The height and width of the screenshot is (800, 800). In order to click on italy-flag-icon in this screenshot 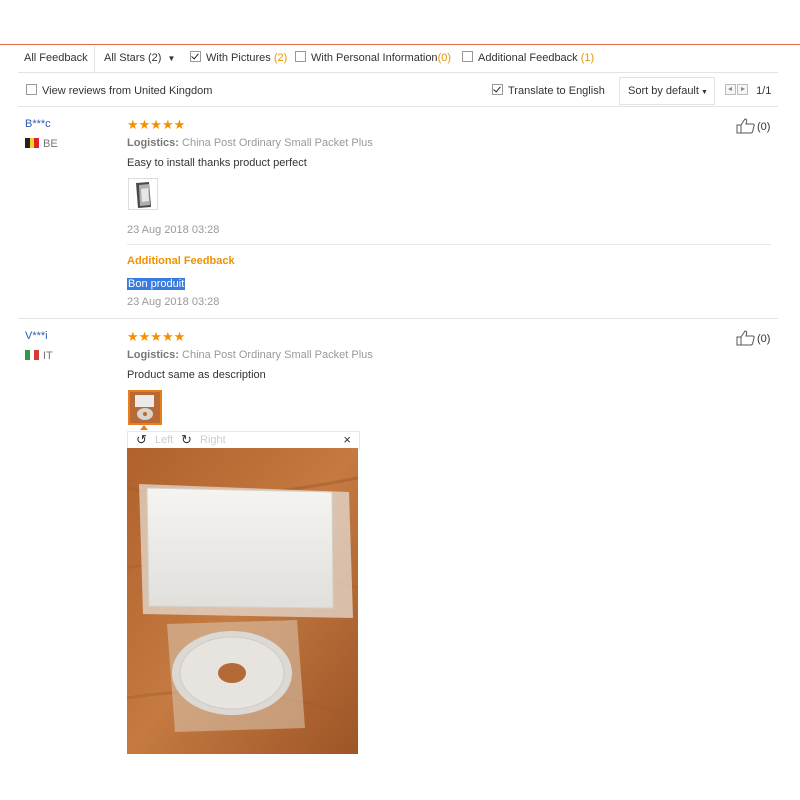, I will do `click(32, 355)`.